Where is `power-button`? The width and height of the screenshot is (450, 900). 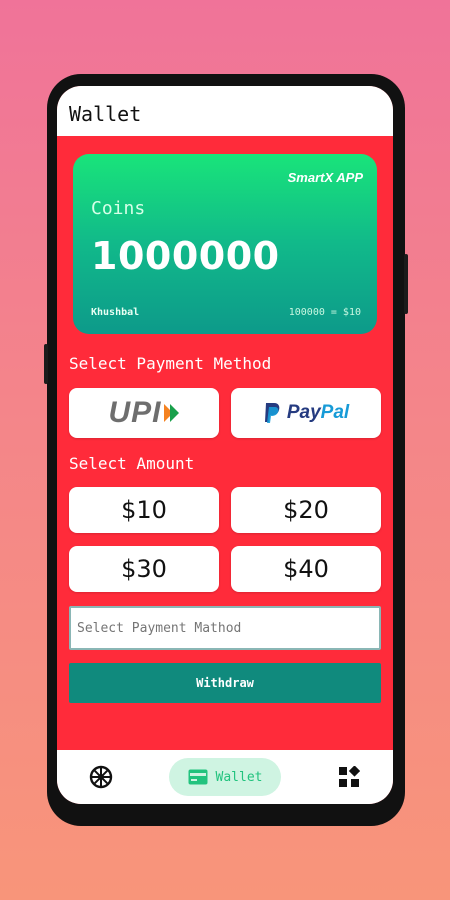 power-button is located at coordinates (46, 364).